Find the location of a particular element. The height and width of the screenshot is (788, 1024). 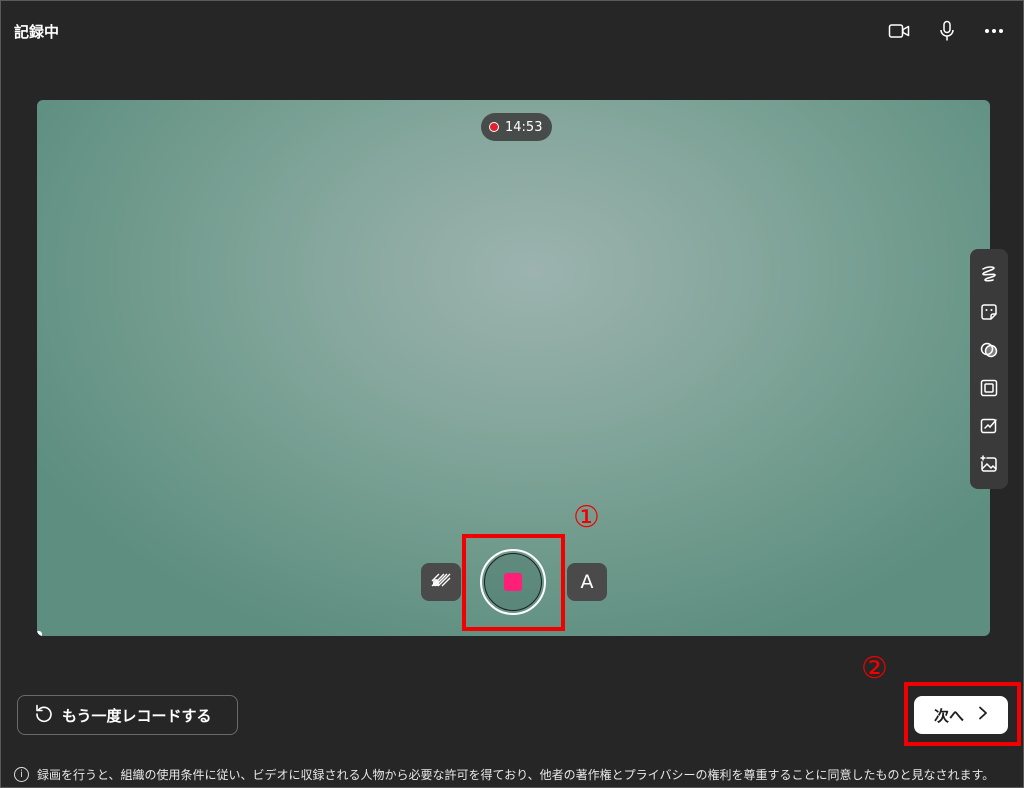

chevron-right-icon is located at coordinates (983, 715).